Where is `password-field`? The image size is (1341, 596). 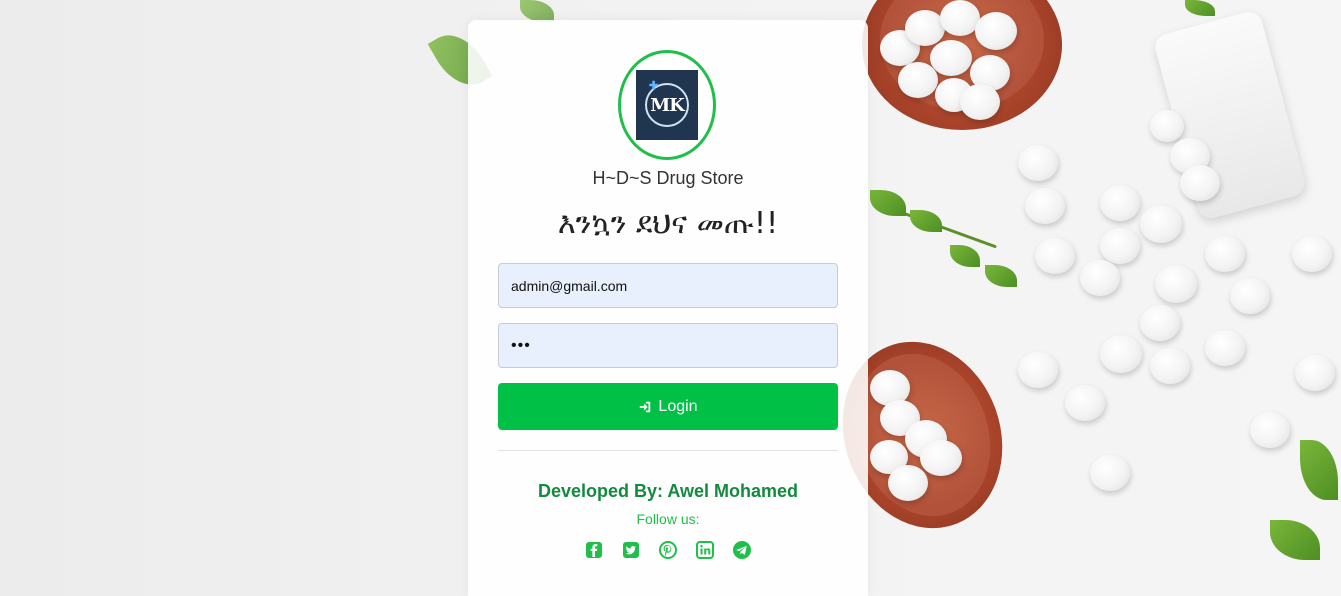
password-field is located at coordinates (668, 345).